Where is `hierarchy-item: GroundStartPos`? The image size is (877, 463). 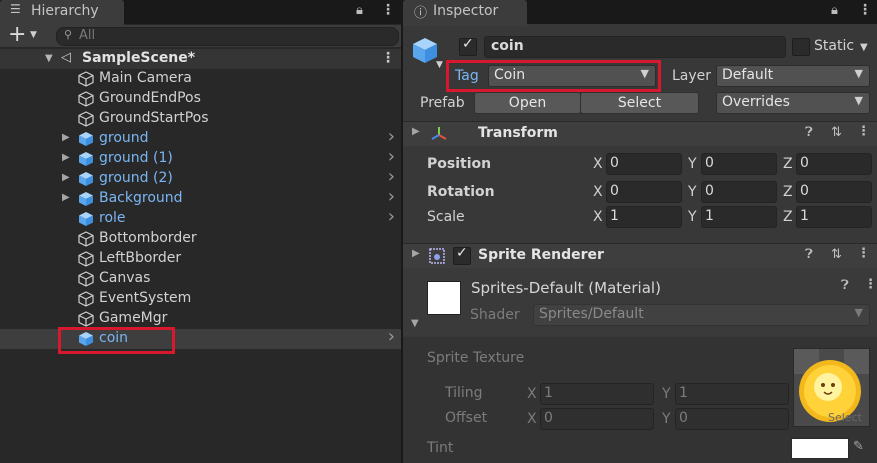 hierarchy-item: GroundStartPos is located at coordinates (200, 119).